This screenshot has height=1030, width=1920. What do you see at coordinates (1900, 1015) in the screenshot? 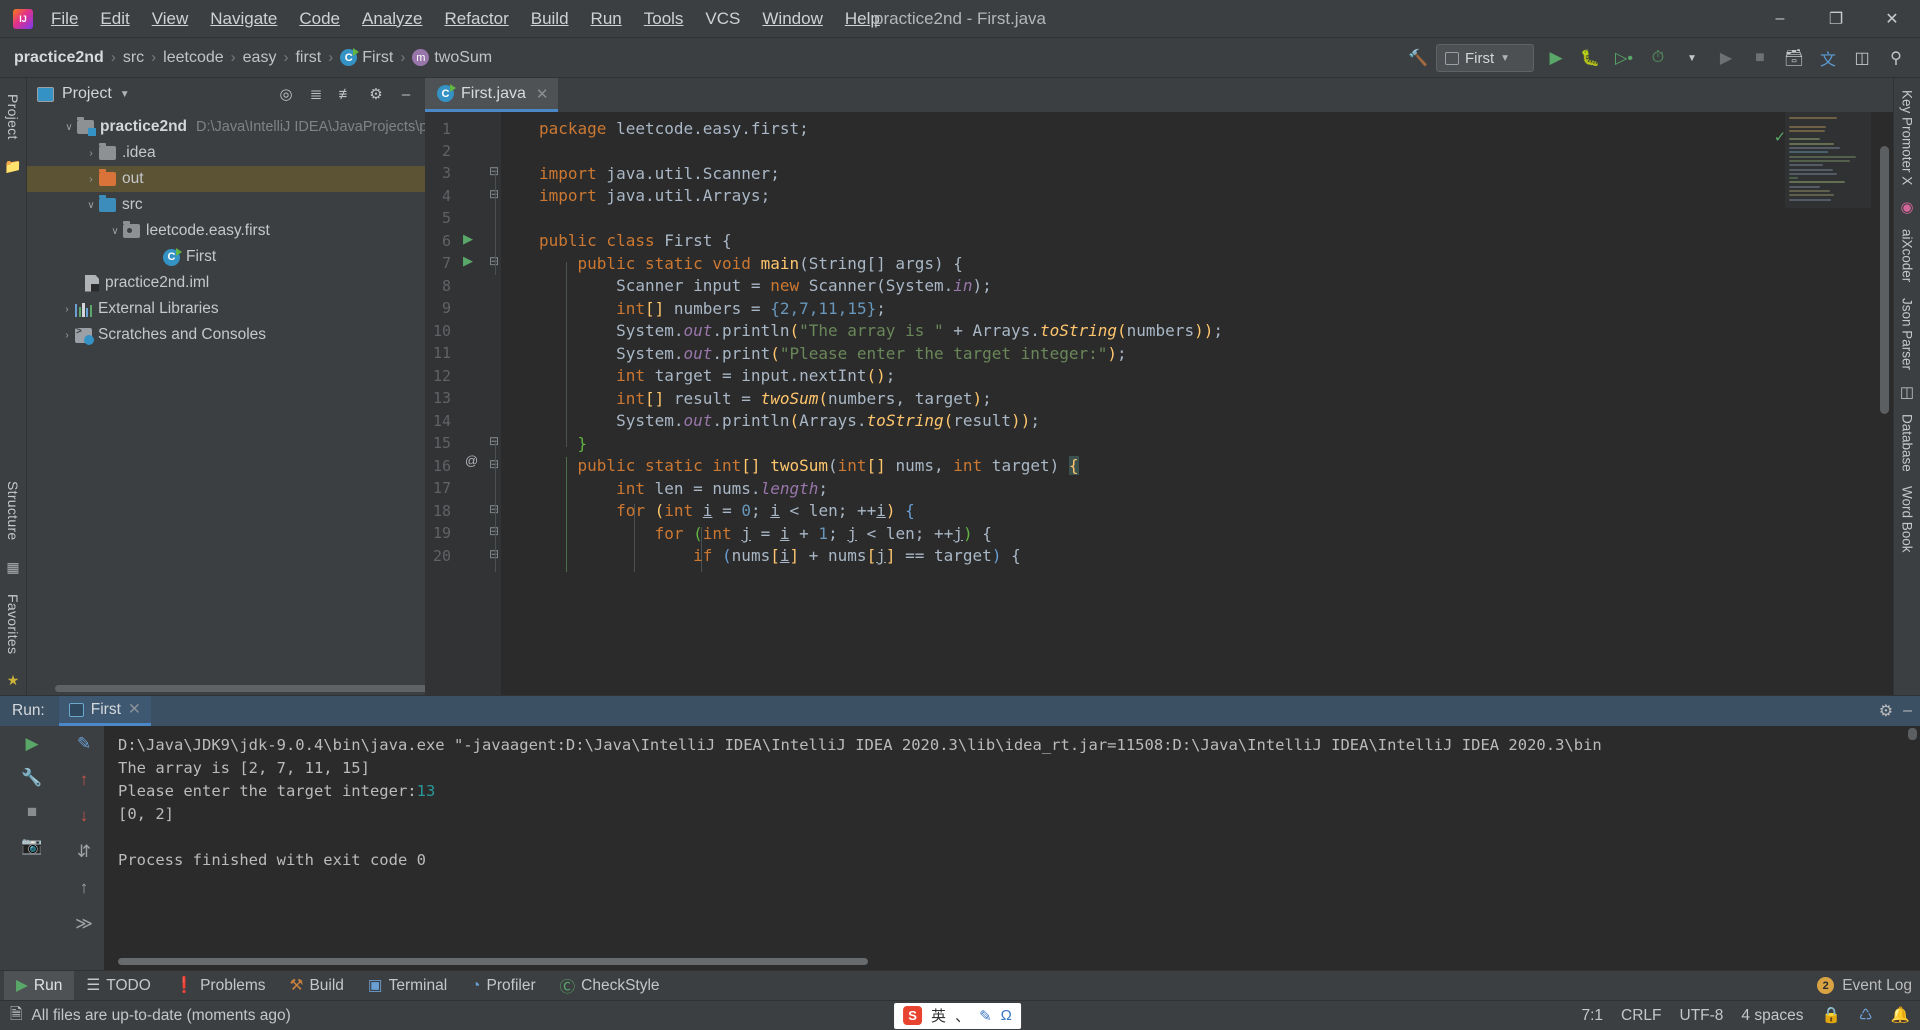
I see `notifications-icon: 🔔` at bounding box center [1900, 1015].